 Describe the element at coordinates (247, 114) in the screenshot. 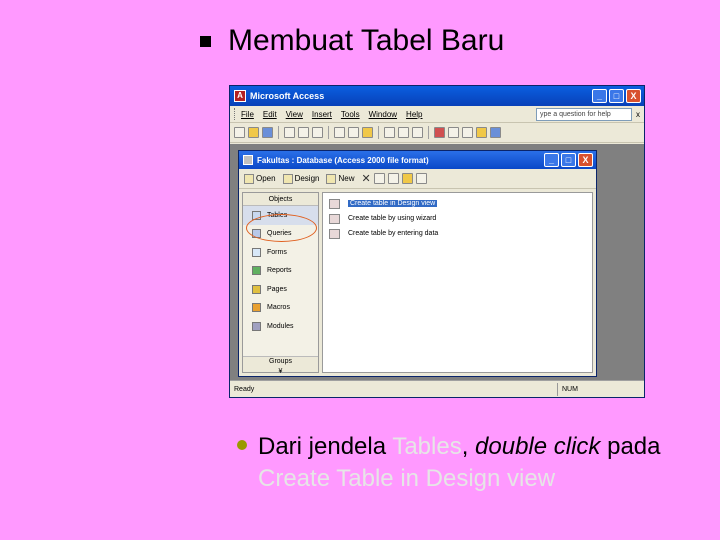

I see `menu-file: File` at that location.